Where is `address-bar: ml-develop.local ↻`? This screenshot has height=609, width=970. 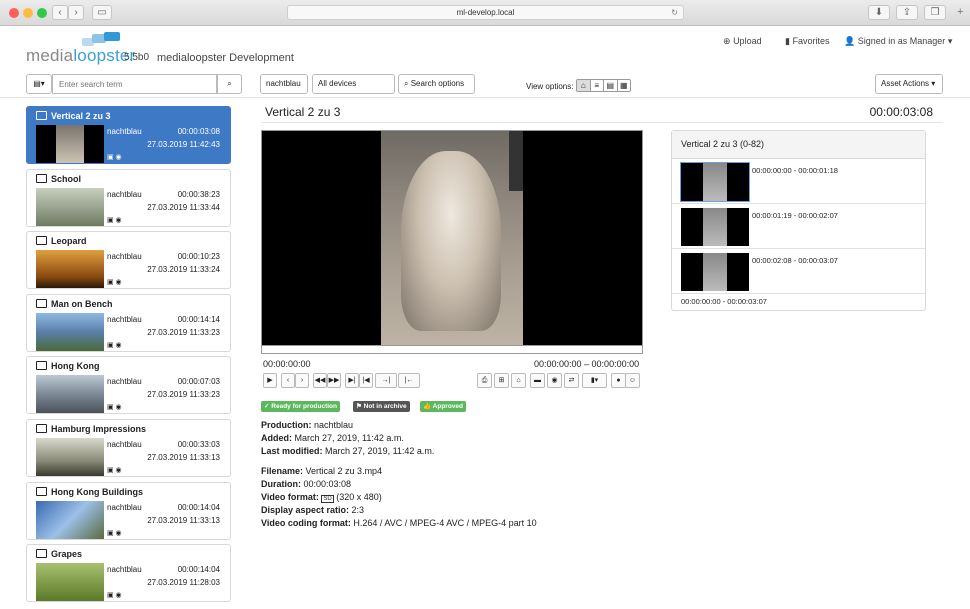 address-bar: ml-develop.local ↻ is located at coordinates (485, 12).